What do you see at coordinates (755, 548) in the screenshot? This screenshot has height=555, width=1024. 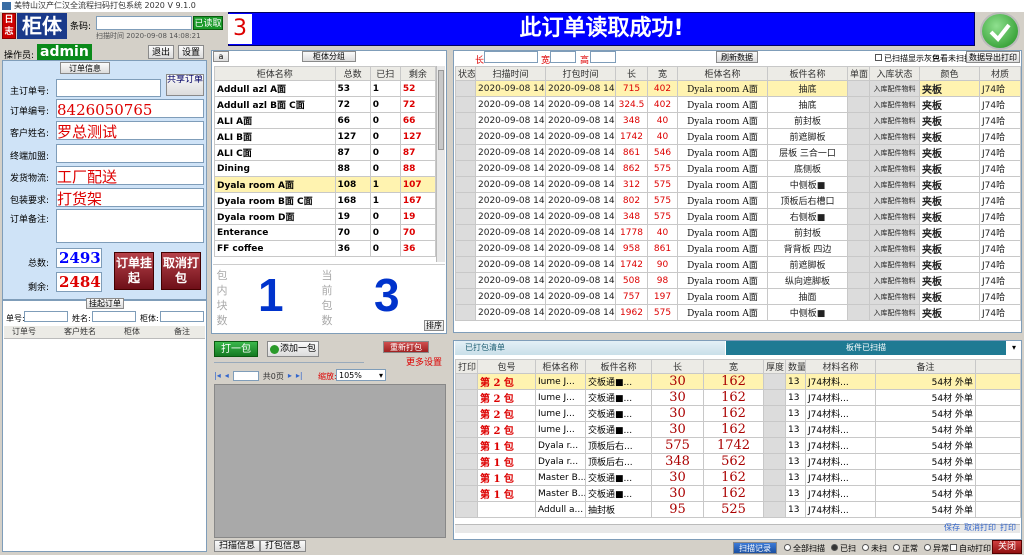 I see `scan-record-button: 扫描记录` at bounding box center [755, 548].